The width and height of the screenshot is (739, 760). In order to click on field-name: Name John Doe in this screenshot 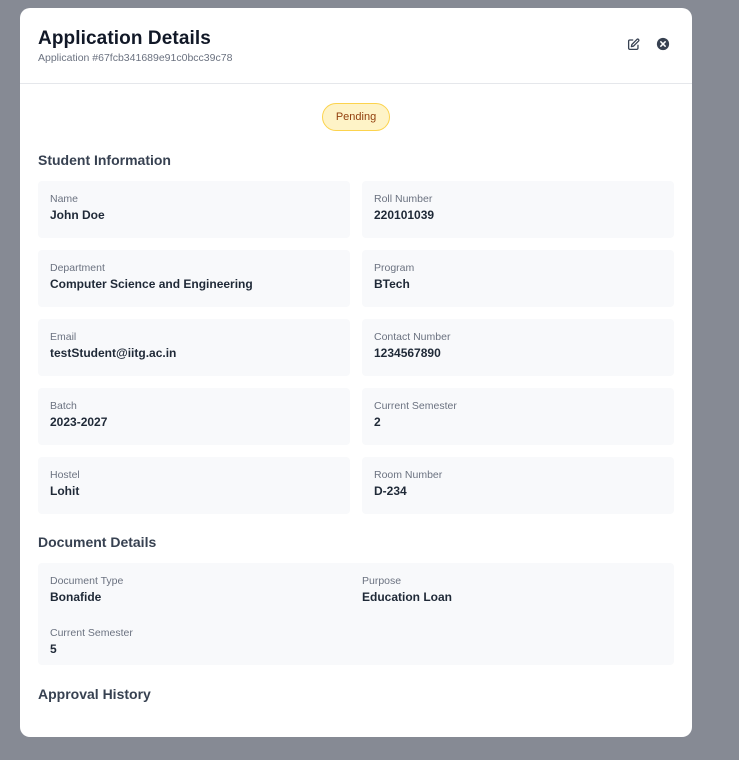, I will do `click(194, 209)`.